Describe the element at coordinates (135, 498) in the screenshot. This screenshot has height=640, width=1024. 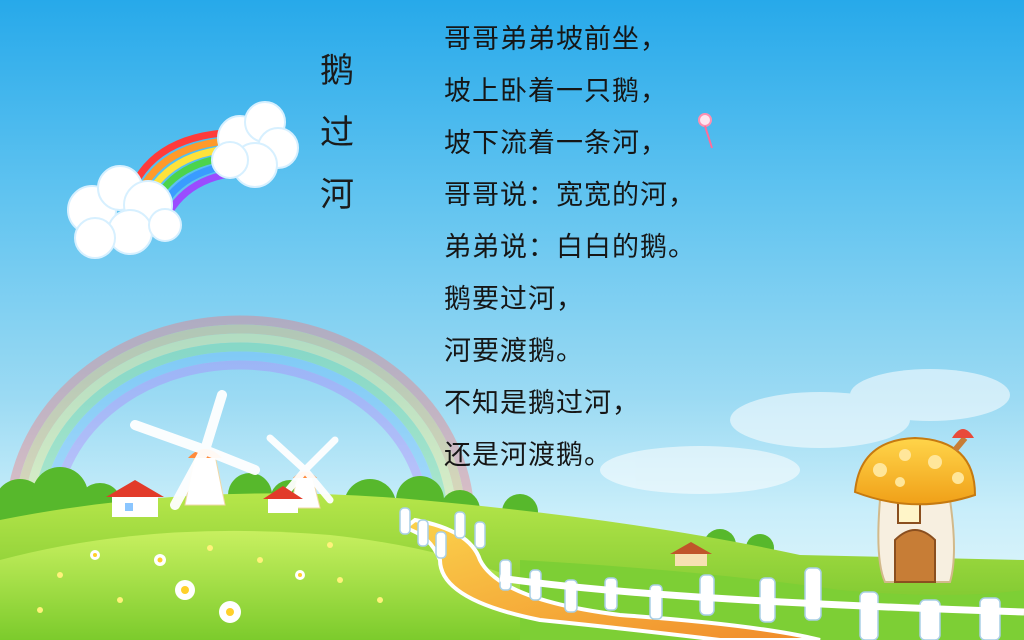
I see `house-icon` at that location.